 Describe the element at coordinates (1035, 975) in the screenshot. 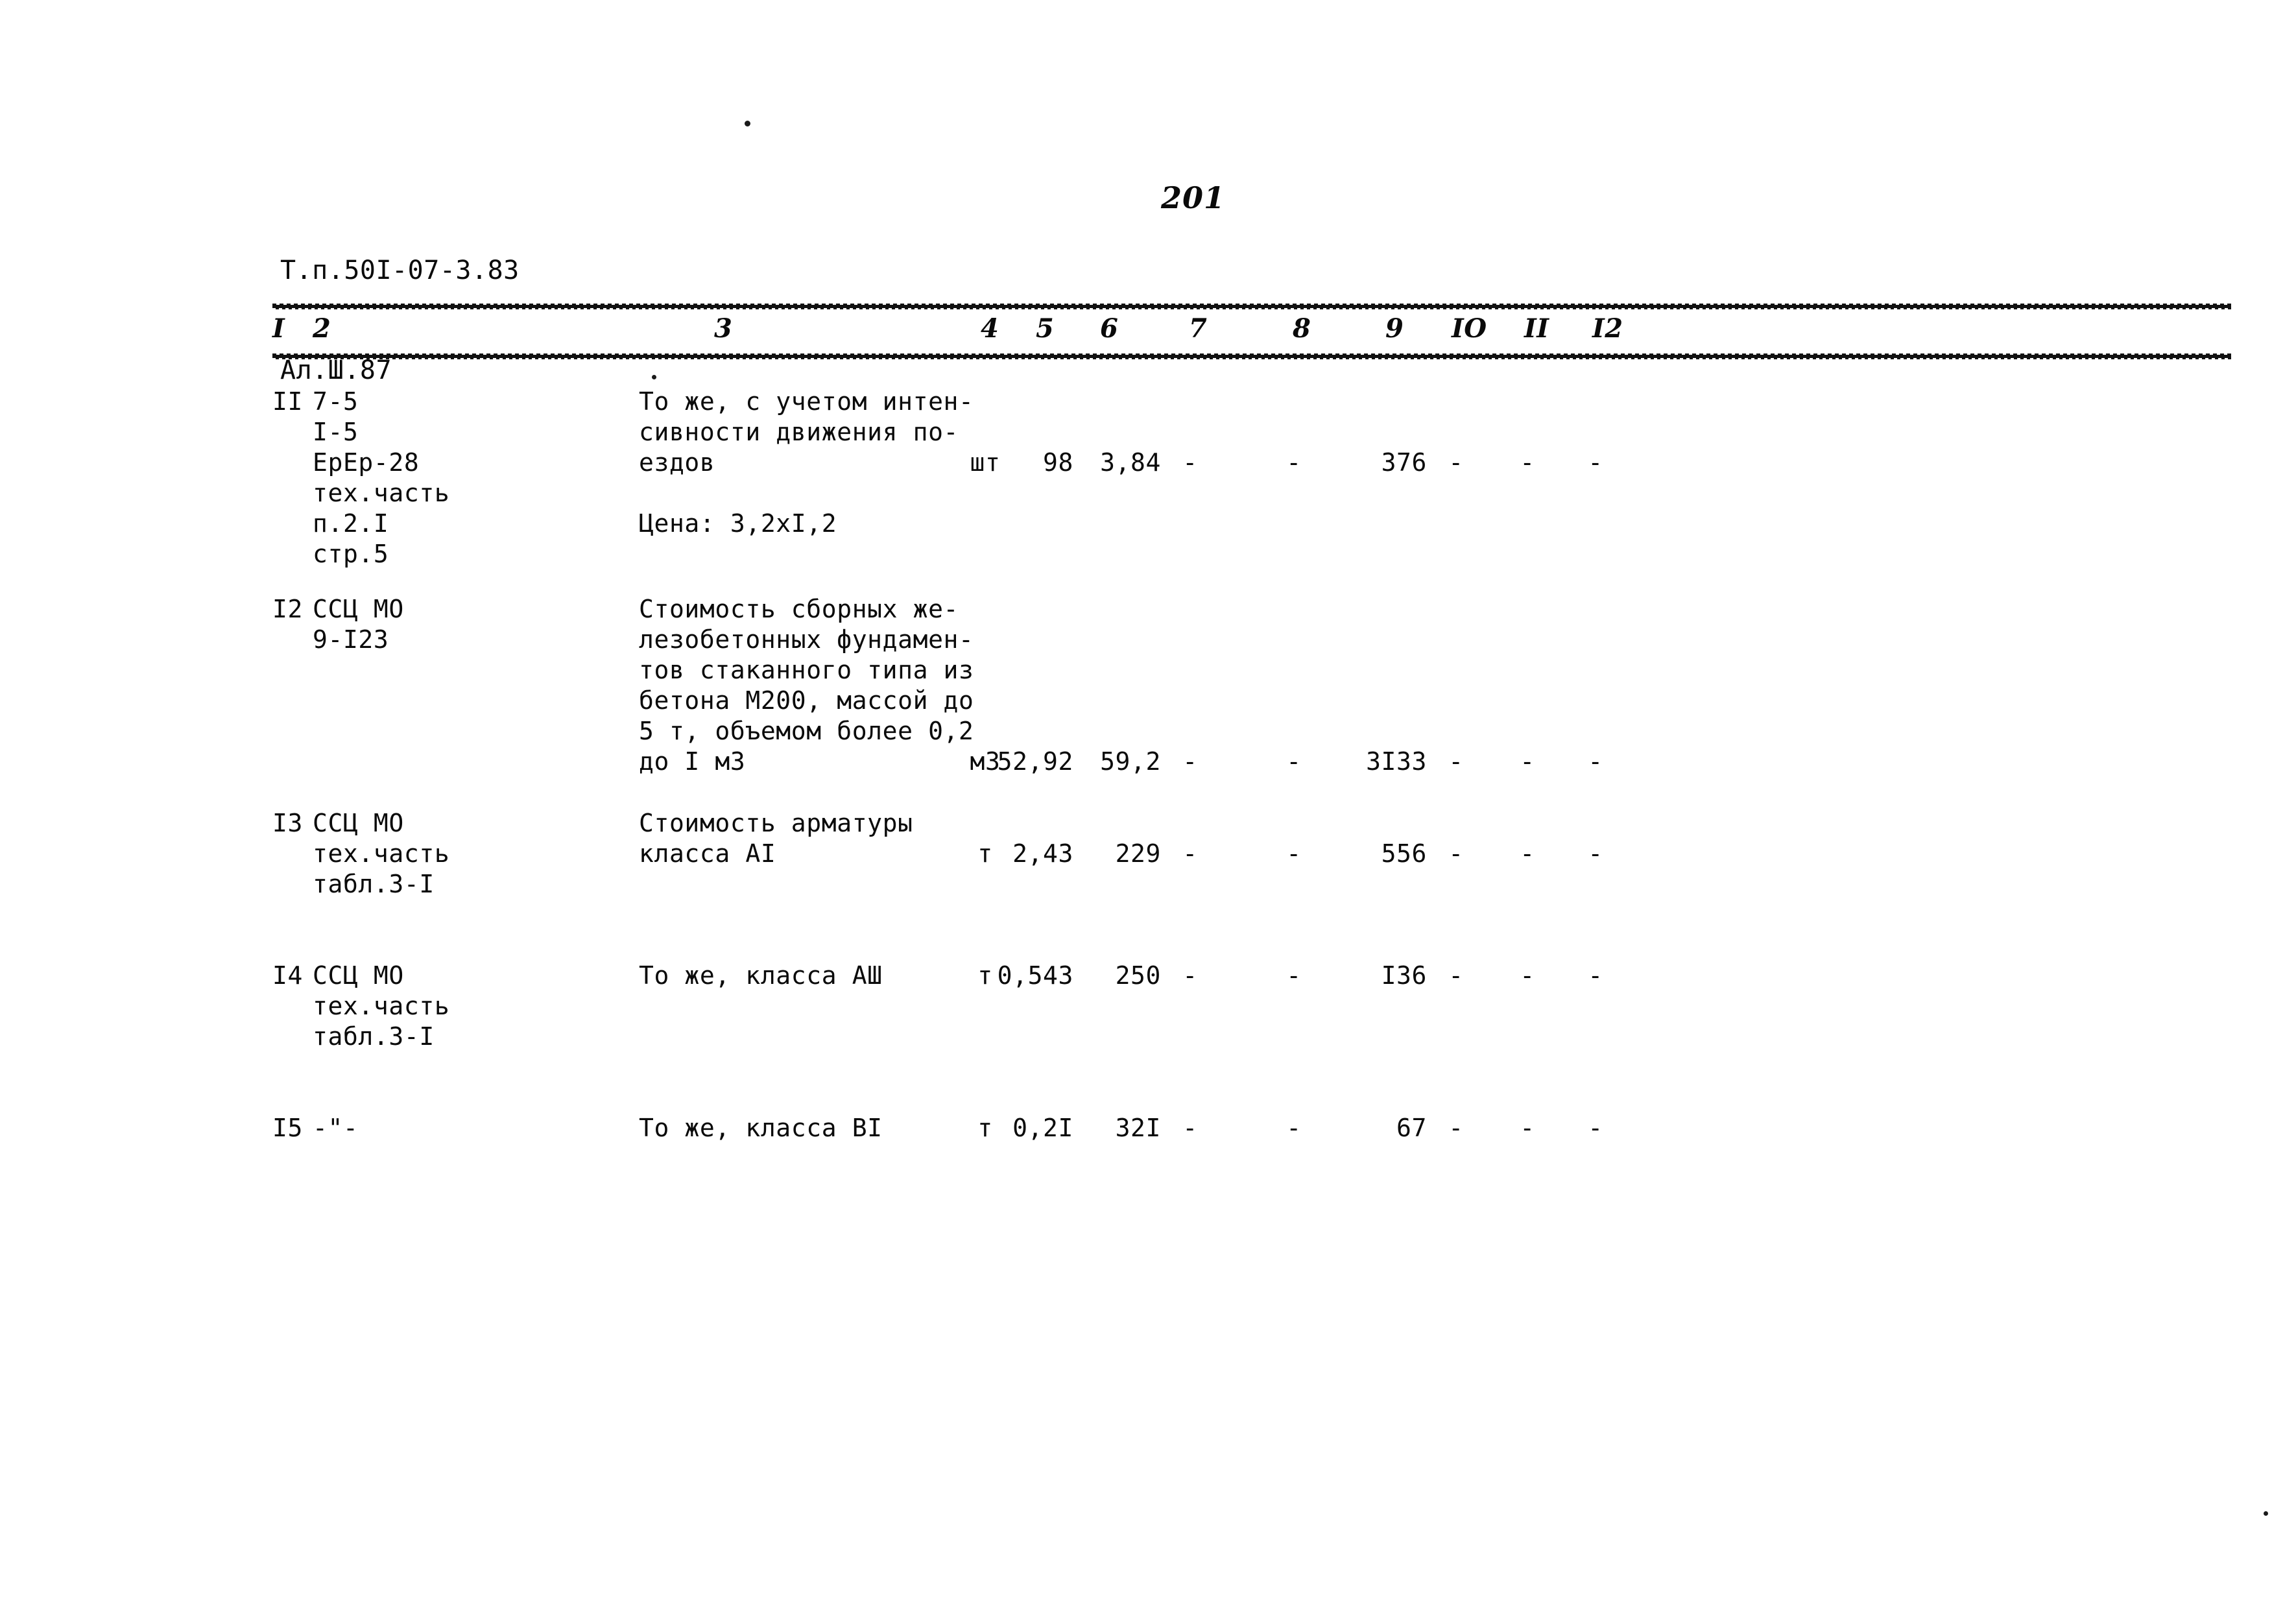

I see `row-quantity: 0,543` at that location.